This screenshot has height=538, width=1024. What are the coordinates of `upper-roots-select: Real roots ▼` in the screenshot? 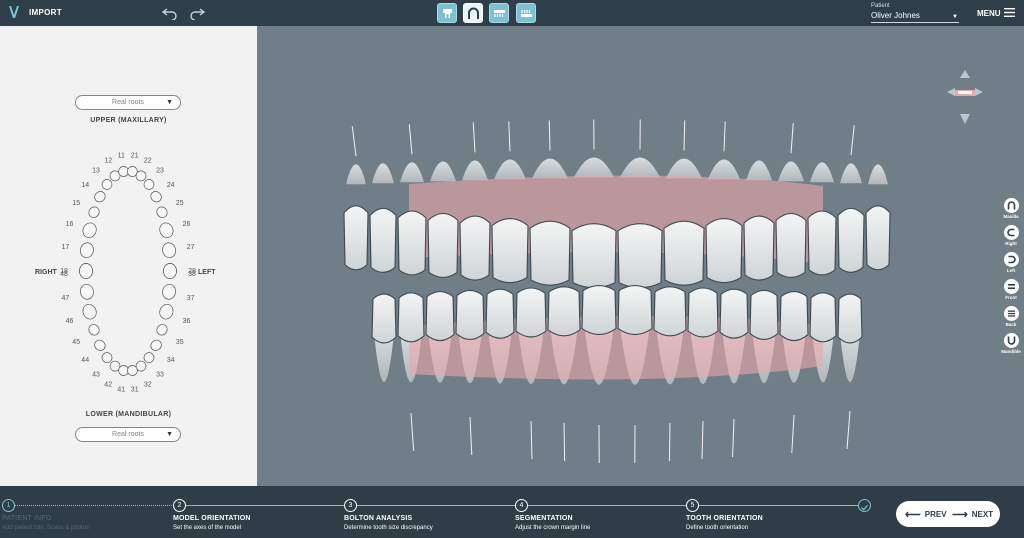 It's located at (128, 102).